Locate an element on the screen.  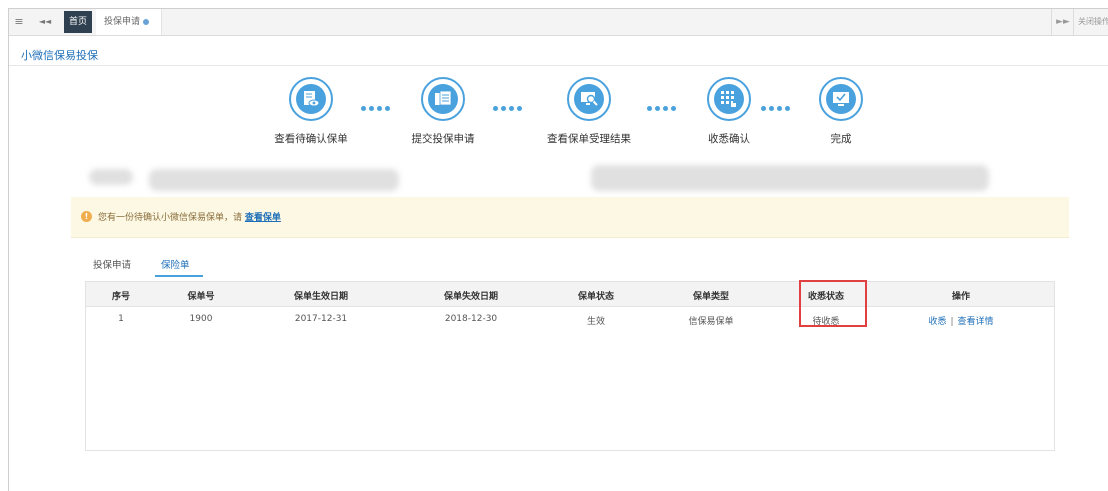
cell-start-date: 2017-12-31 is located at coordinates (321, 319).